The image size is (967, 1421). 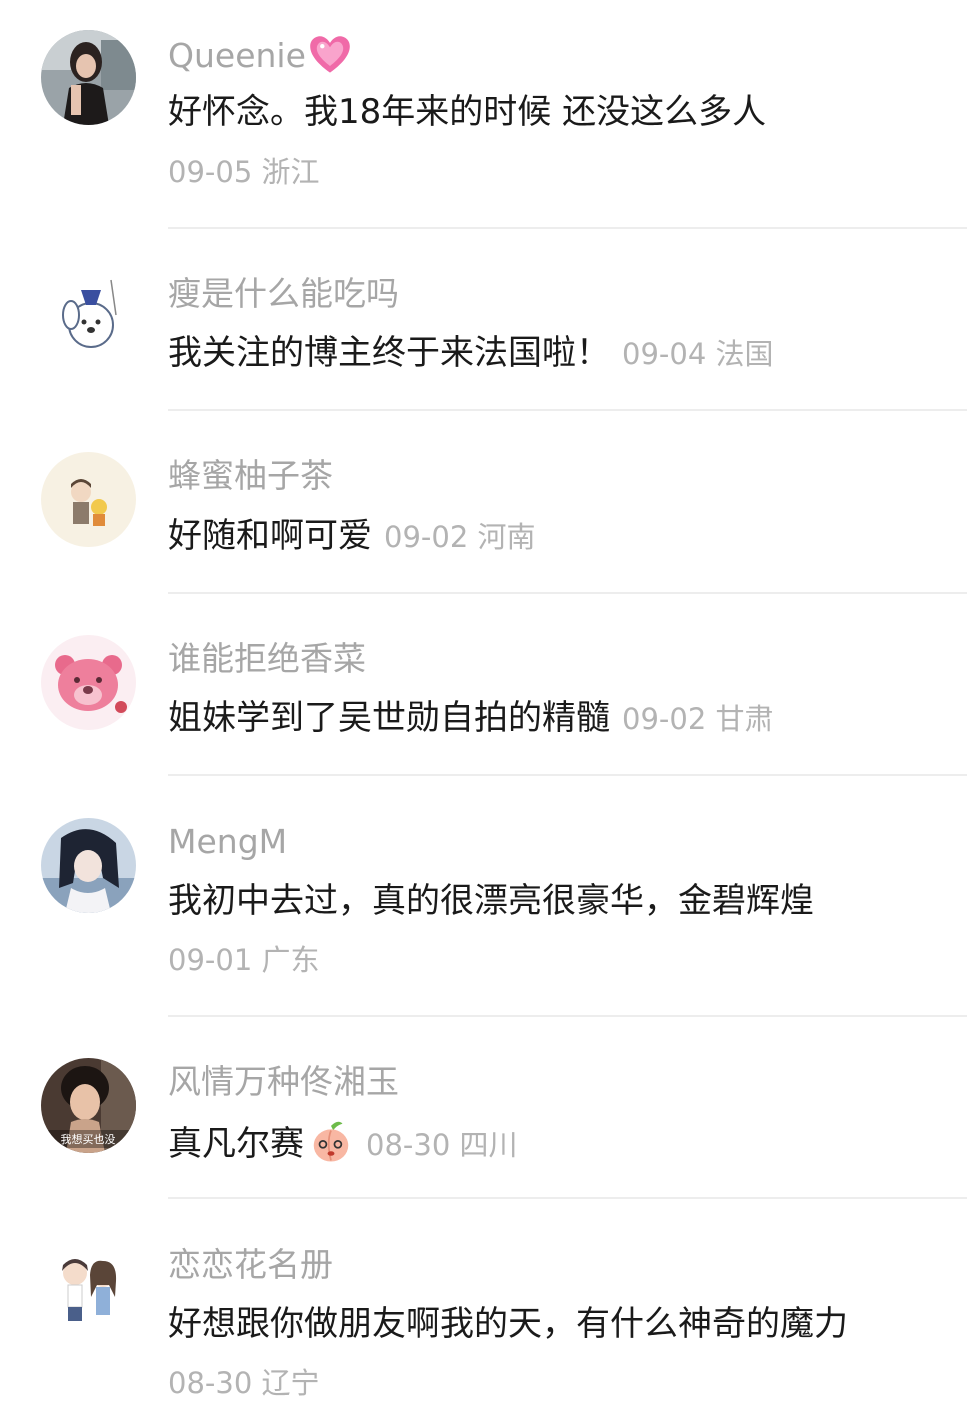 I want to click on comment-location: 浙江, so click(x=290, y=172).